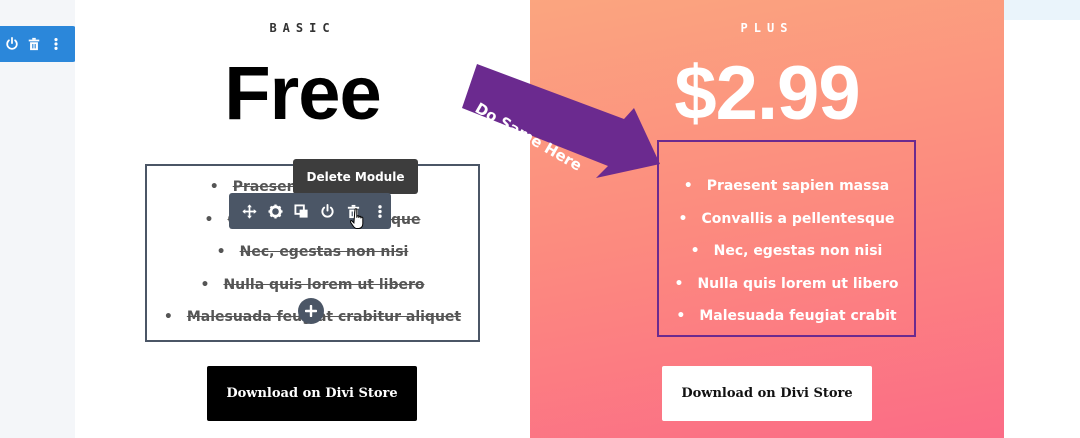  I want to click on plus-icon, so click(311, 311).